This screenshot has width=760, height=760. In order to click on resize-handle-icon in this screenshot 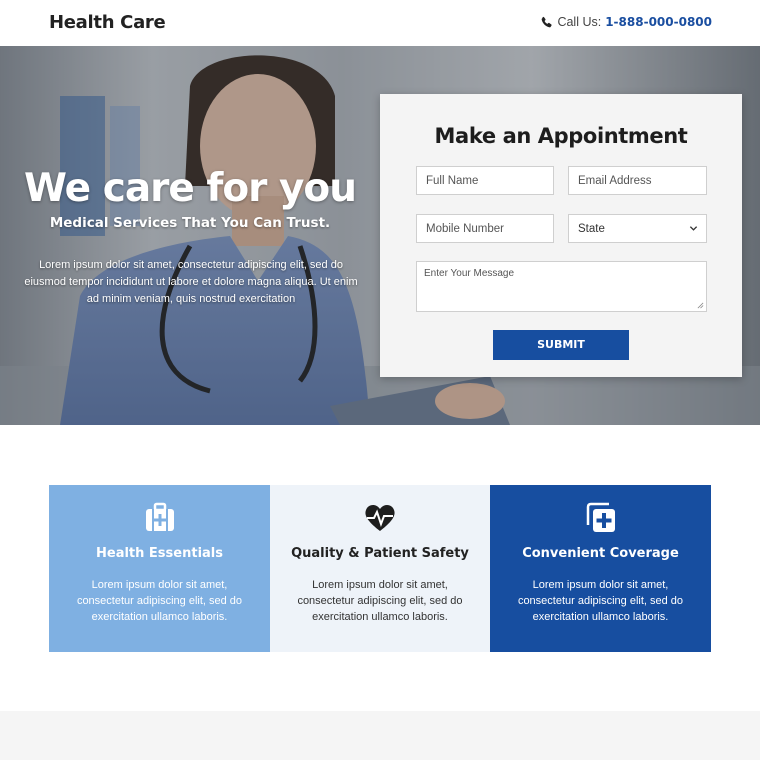, I will do `click(700, 305)`.